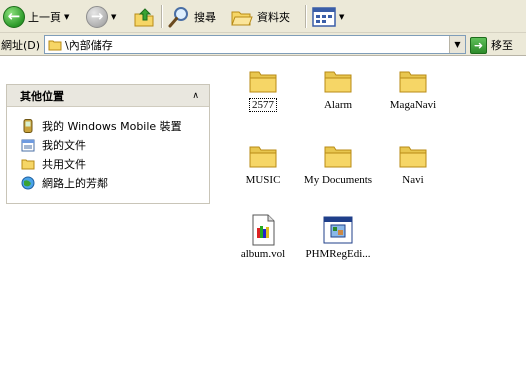 Image resolution: width=526 pixels, height=384 pixels. I want to click on up-button, so click(144, 16).